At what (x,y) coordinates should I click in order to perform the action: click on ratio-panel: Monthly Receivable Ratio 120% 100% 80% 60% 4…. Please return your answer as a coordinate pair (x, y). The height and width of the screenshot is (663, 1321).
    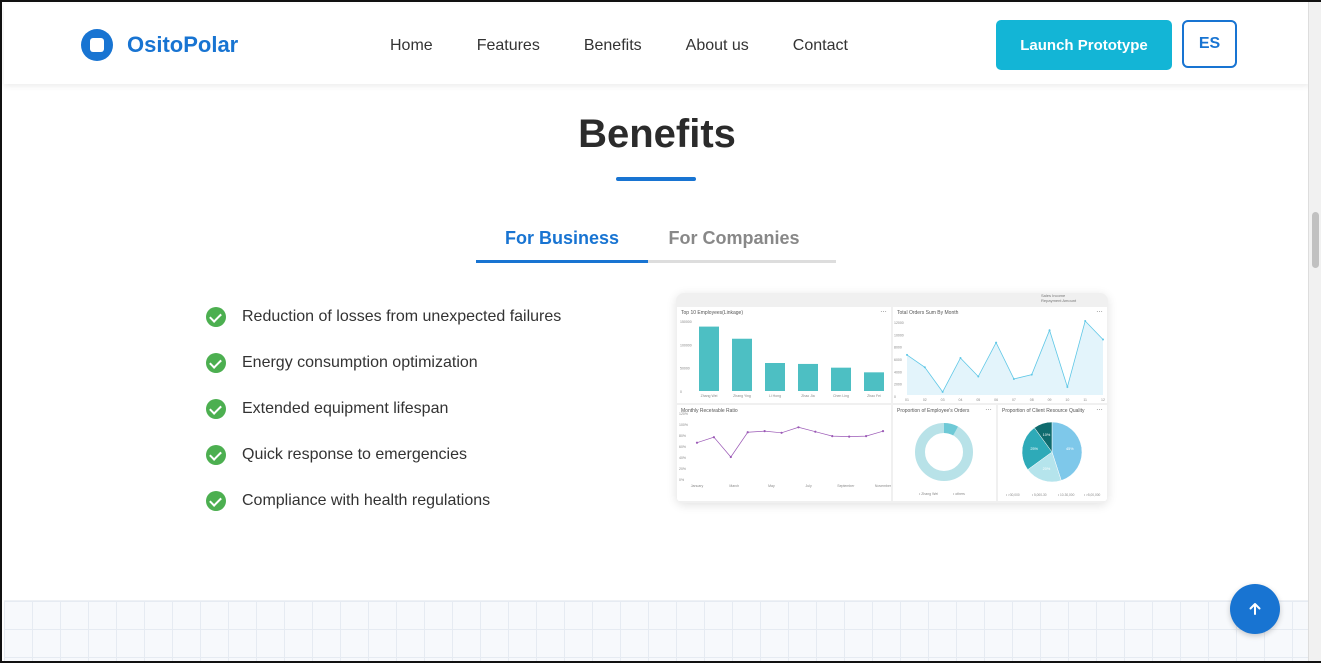
    Looking at the image, I should click on (784, 453).